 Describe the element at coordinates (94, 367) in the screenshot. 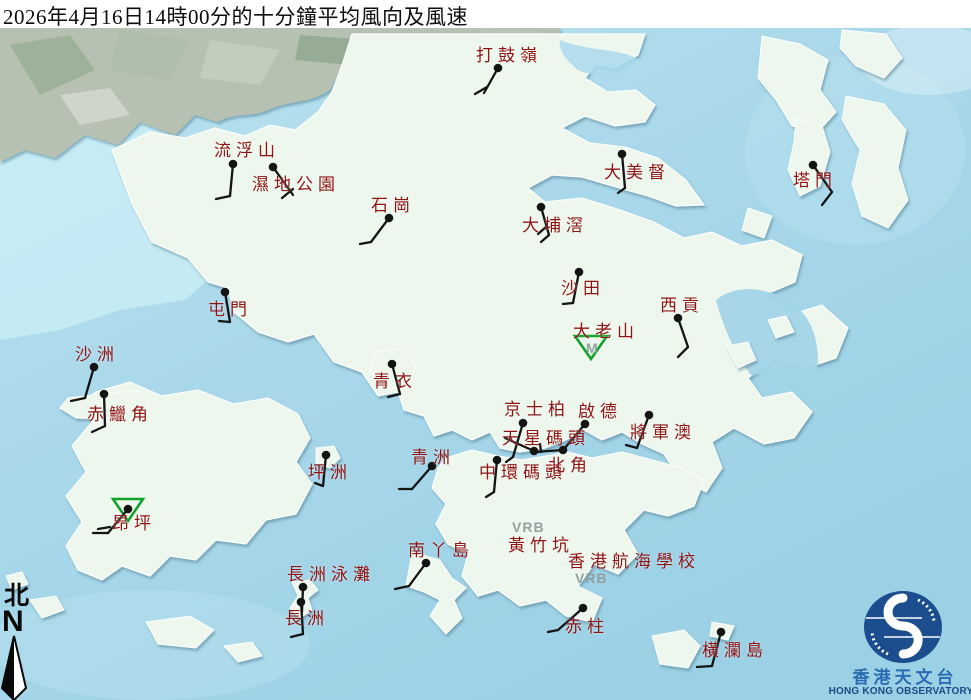

I see `sha-chau-station-dot` at that location.